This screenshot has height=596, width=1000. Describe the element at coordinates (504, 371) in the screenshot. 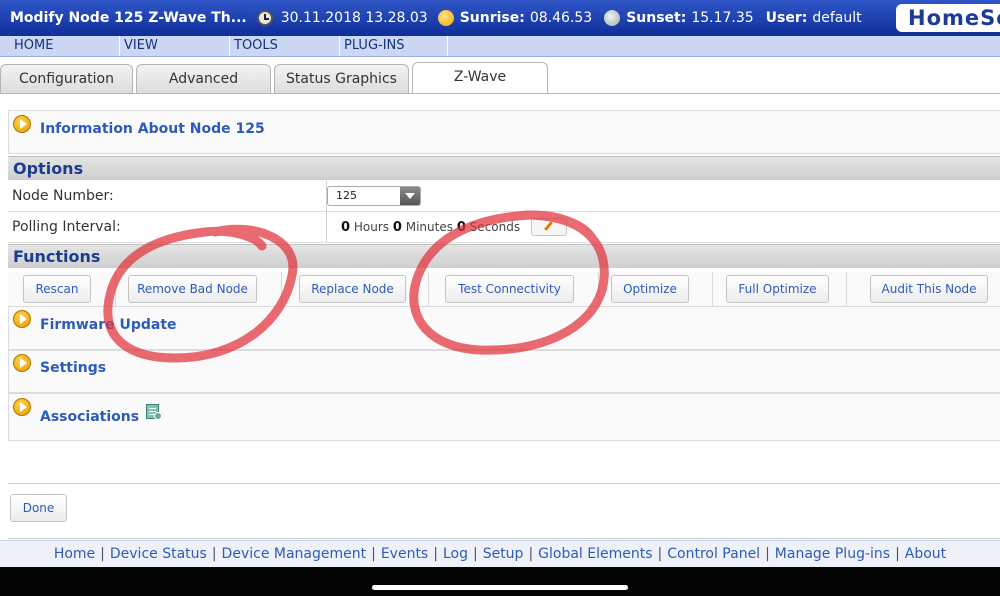

I see `settings-panel` at that location.